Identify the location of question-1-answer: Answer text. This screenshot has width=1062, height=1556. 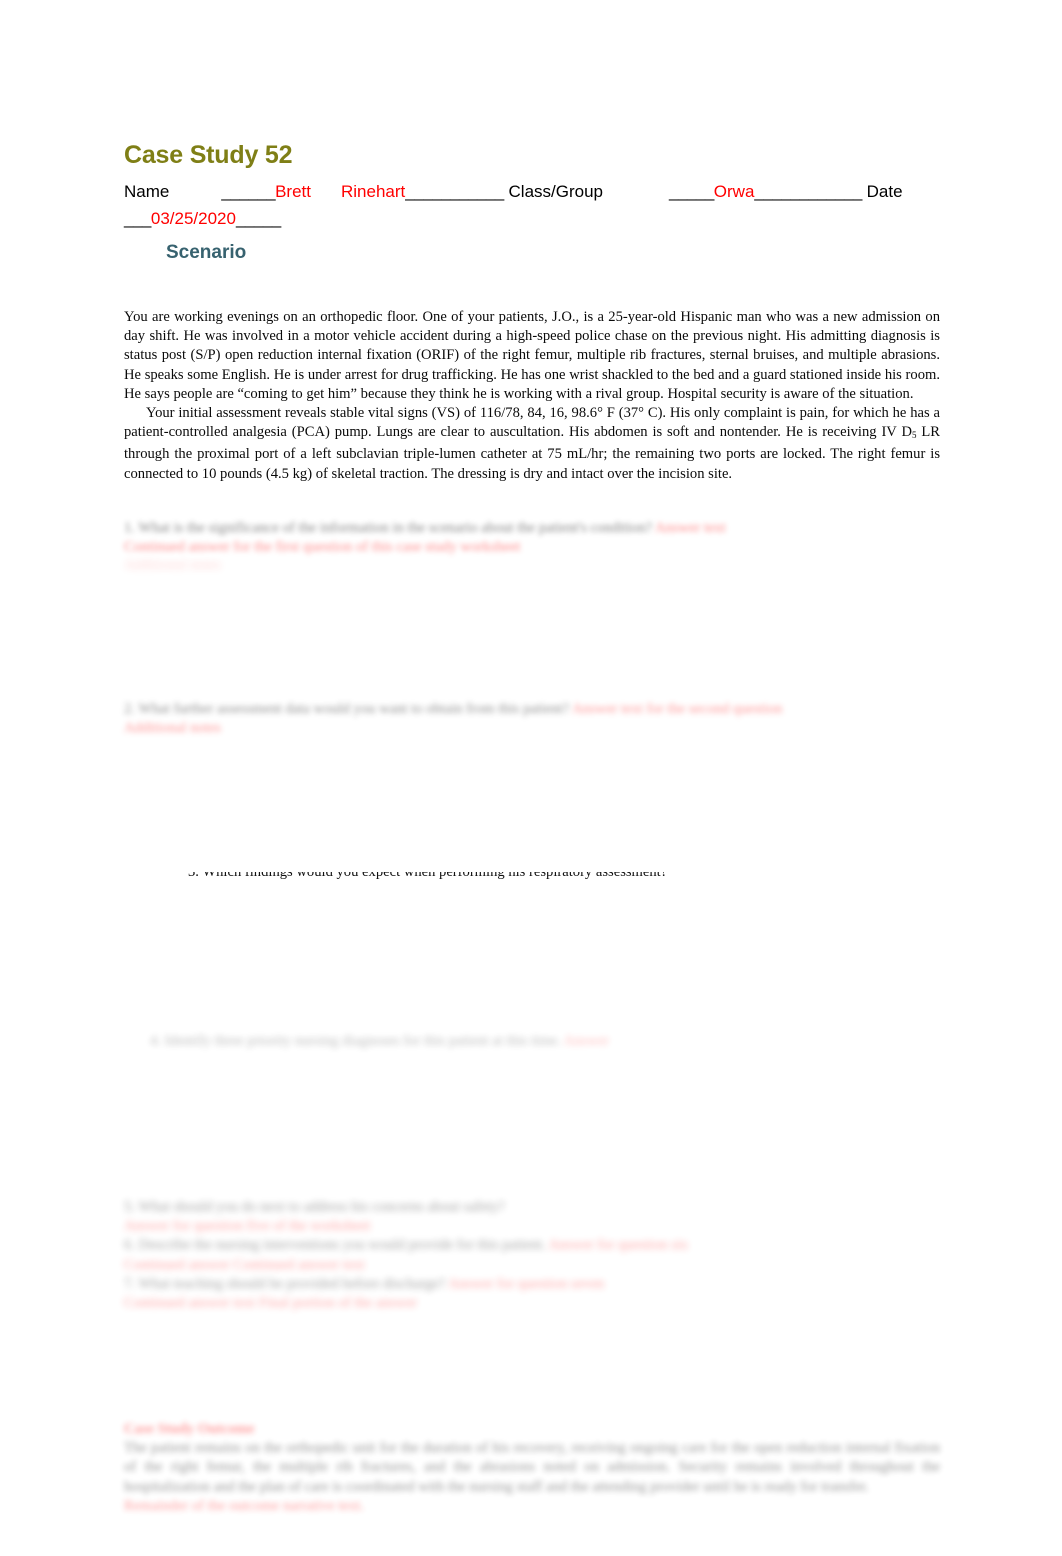
(690, 528).